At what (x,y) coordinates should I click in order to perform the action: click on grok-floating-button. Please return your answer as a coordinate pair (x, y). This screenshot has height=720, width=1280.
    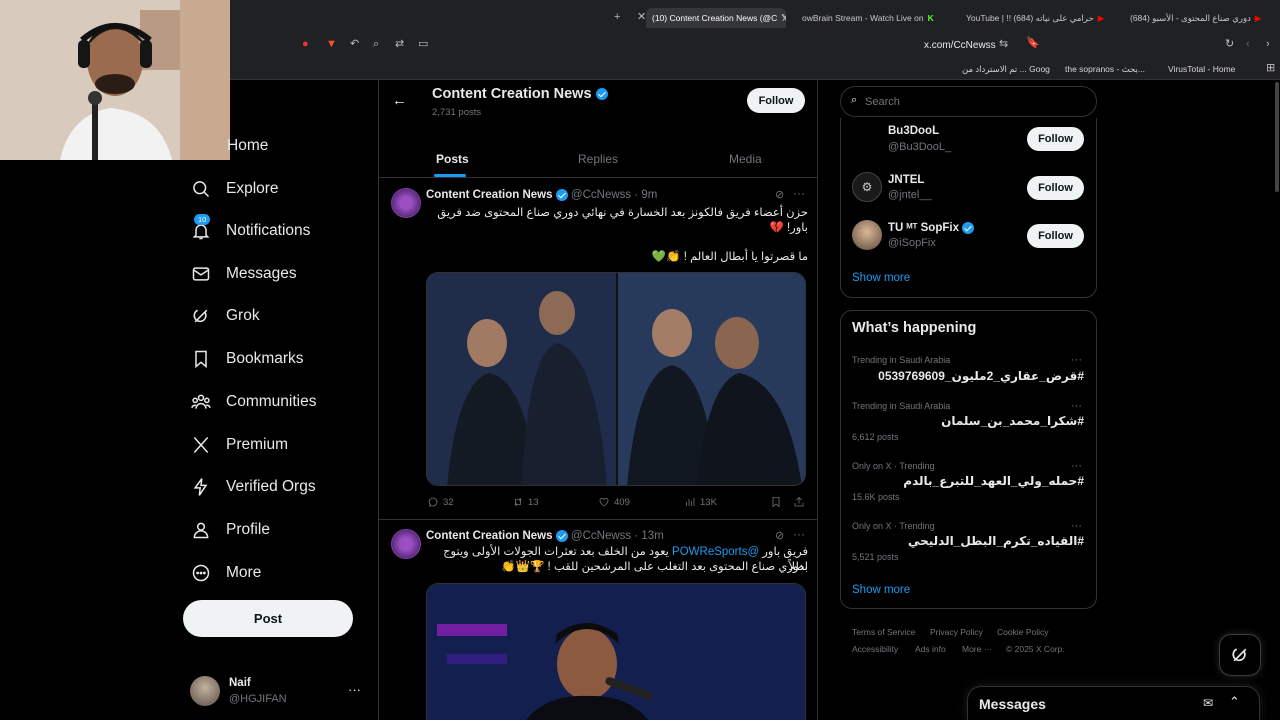
    Looking at the image, I should click on (1240, 655).